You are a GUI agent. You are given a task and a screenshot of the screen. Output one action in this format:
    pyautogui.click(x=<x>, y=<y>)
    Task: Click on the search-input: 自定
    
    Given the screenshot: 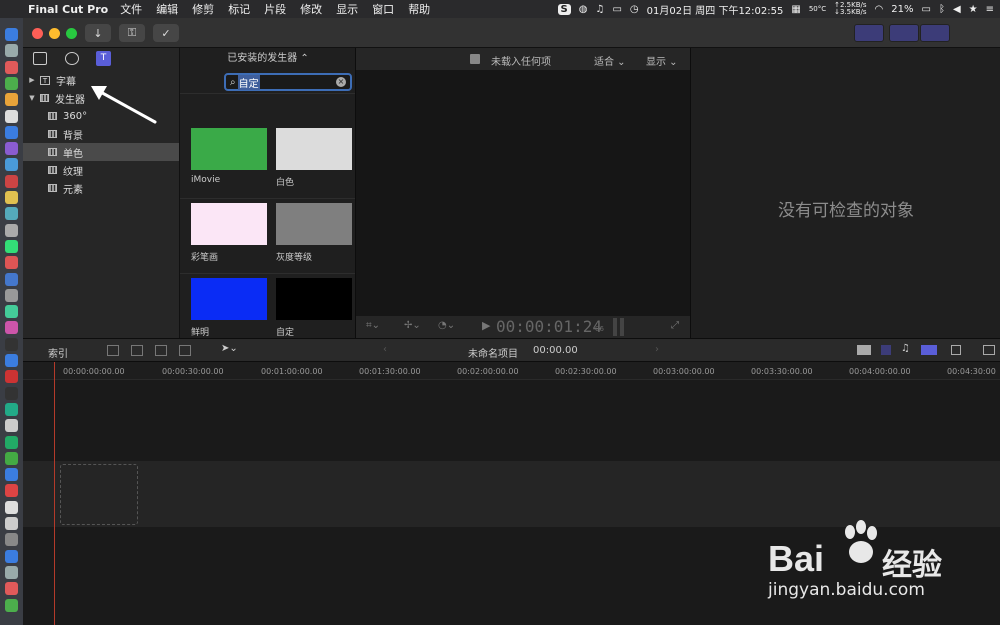 What is the action you would take?
    pyautogui.click(x=248, y=82)
    